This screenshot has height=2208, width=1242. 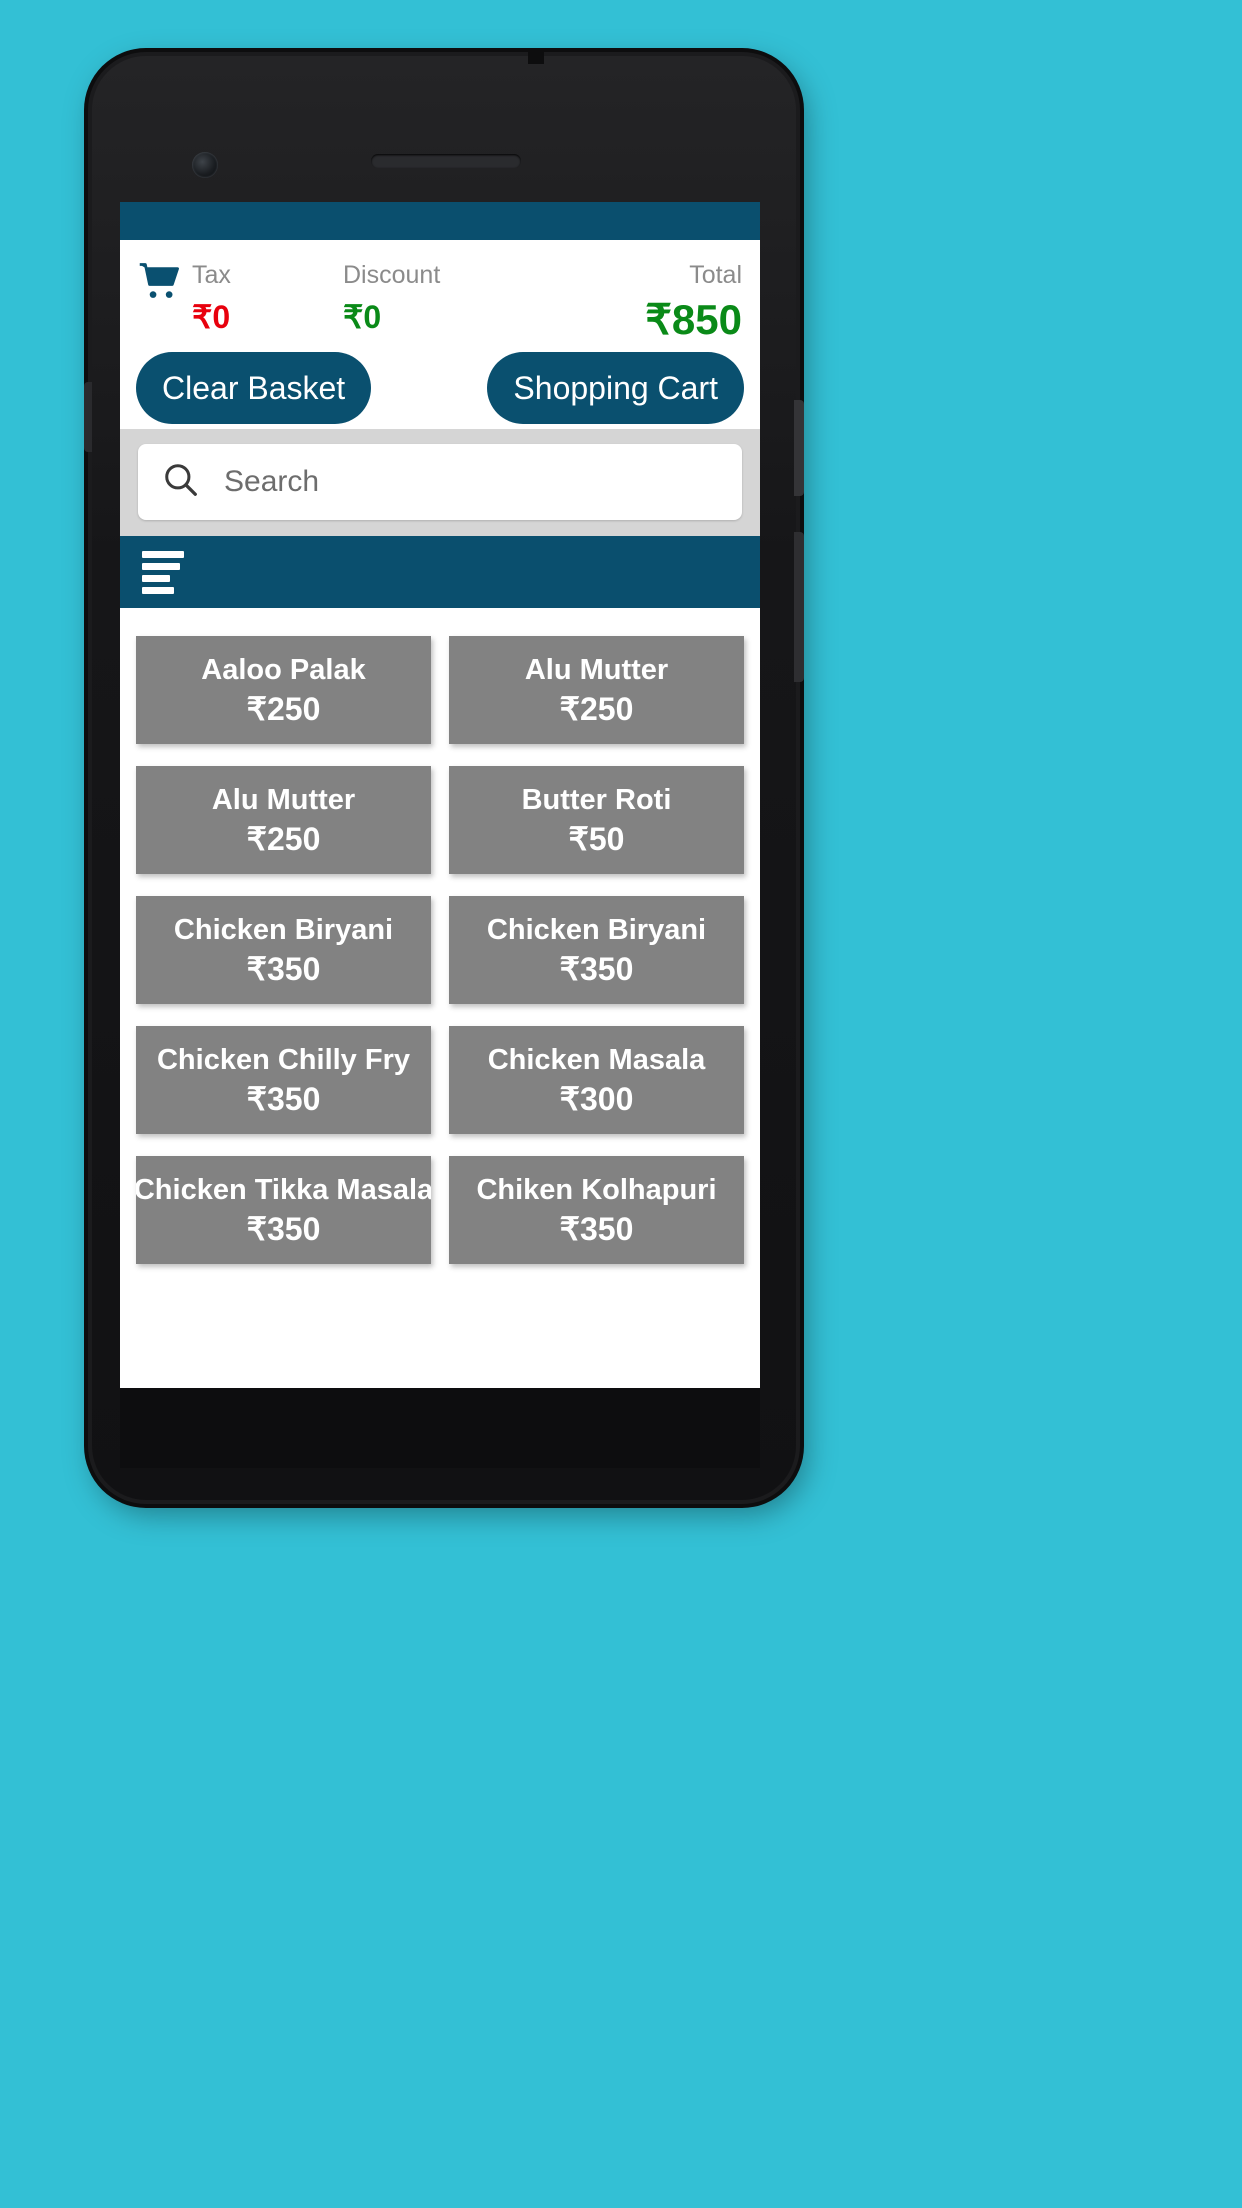 What do you see at coordinates (446, 161) in the screenshot?
I see `earpiece-speaker` at bounding box center [446, 161].